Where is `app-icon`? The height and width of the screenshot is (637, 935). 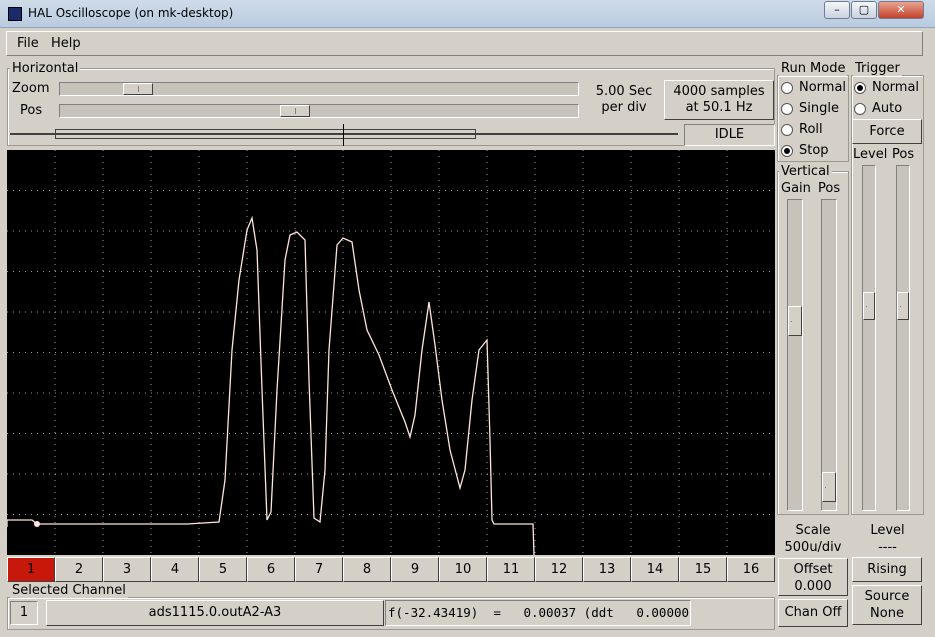 app-icon is located at coordinates (15, 14).